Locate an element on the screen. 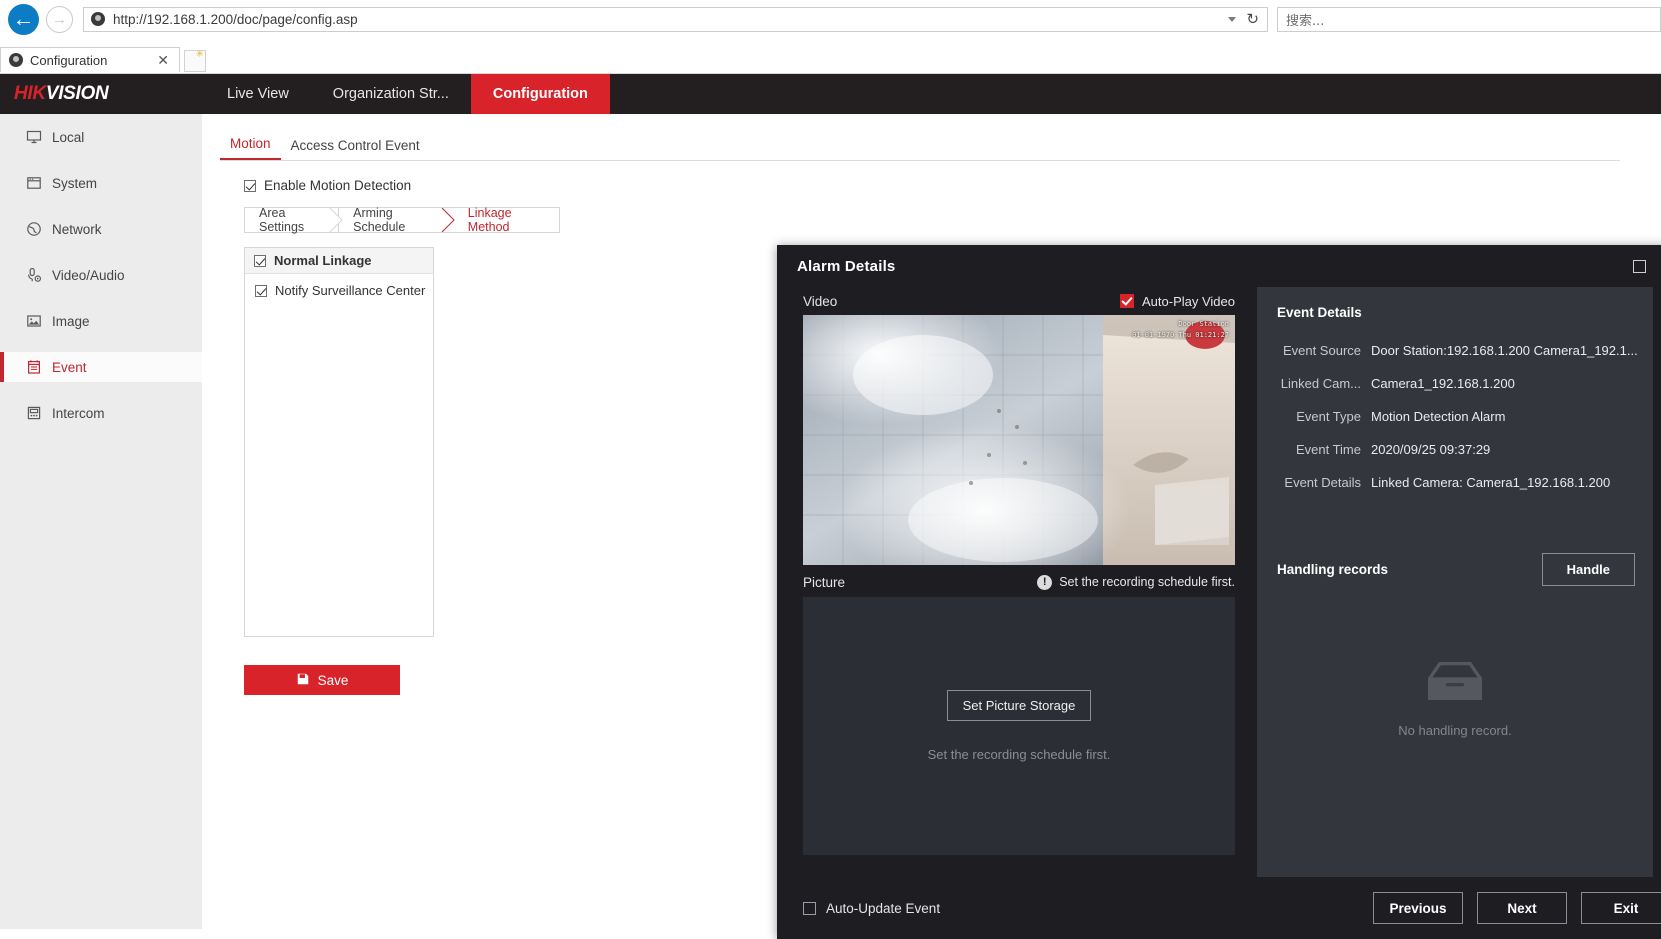 The height and width of the screenshot is (939, 1661). handling-records-header: Handling records Handle is located at coordinates (1456, 569).